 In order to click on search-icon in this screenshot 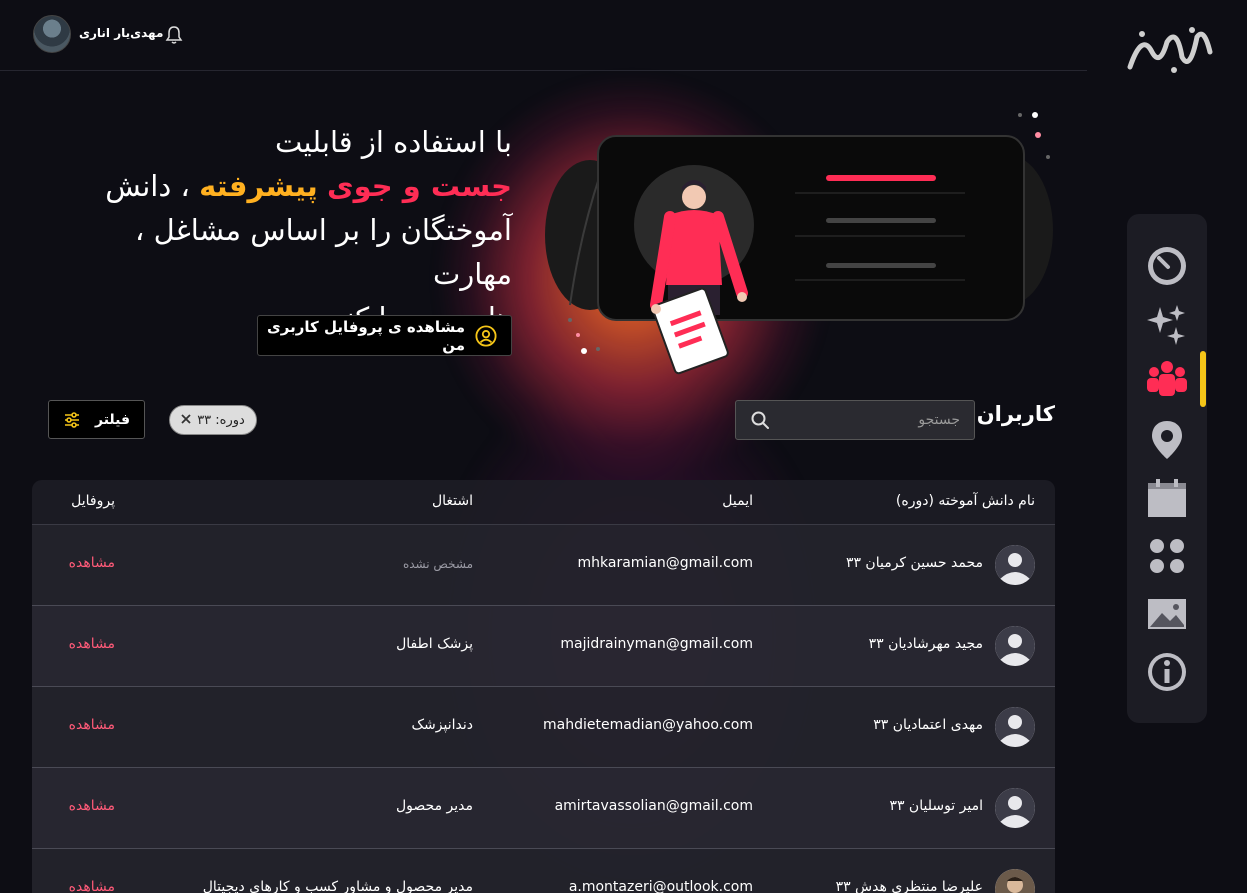, I will do `click(760, 420)`.